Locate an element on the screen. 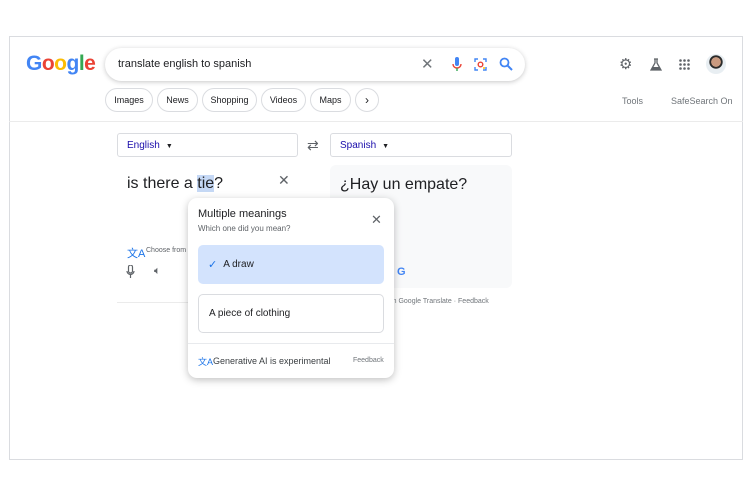 This screenshot has height=500, width=750. source-text: is there a tie? is located at coordinates (175, 184).